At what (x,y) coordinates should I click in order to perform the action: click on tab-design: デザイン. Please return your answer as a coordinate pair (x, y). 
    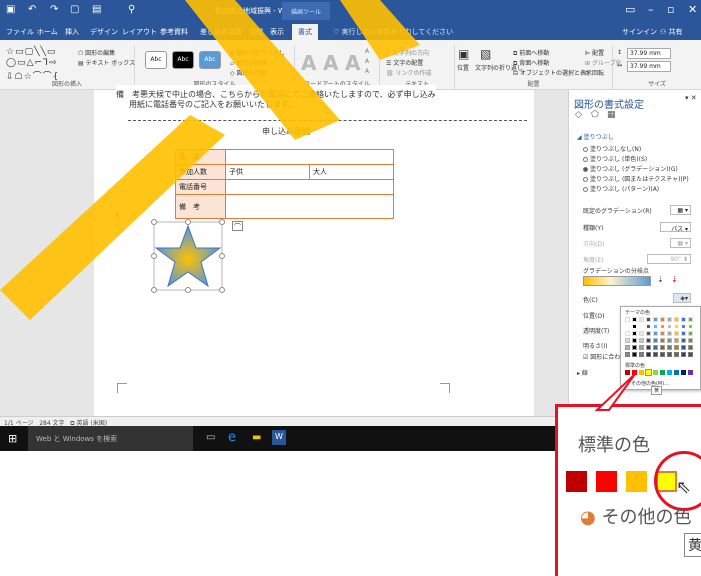
    Looking at the image, I should click on (104, 32).